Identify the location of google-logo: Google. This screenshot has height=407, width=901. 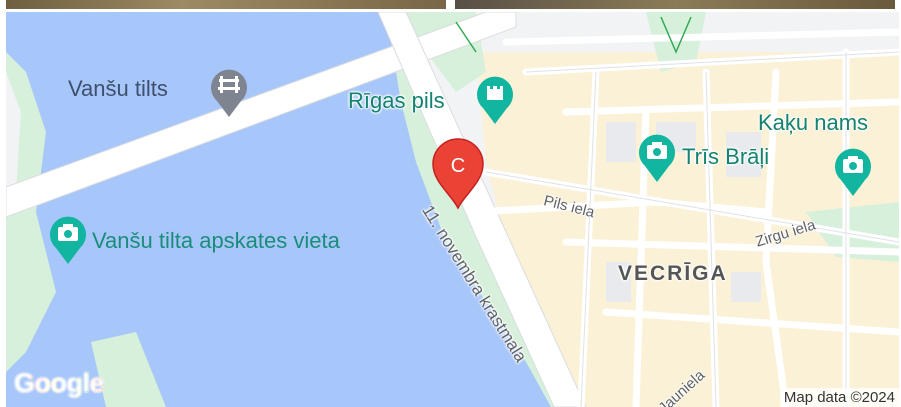
(59, 383).